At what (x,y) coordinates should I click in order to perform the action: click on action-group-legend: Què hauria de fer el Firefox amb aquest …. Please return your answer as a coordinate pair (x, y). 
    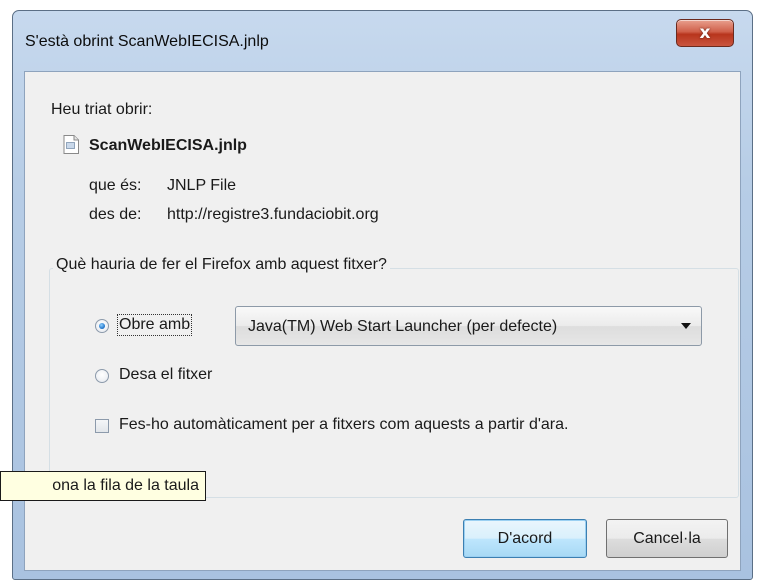
    Looking at the image, I should click on (221, 265).